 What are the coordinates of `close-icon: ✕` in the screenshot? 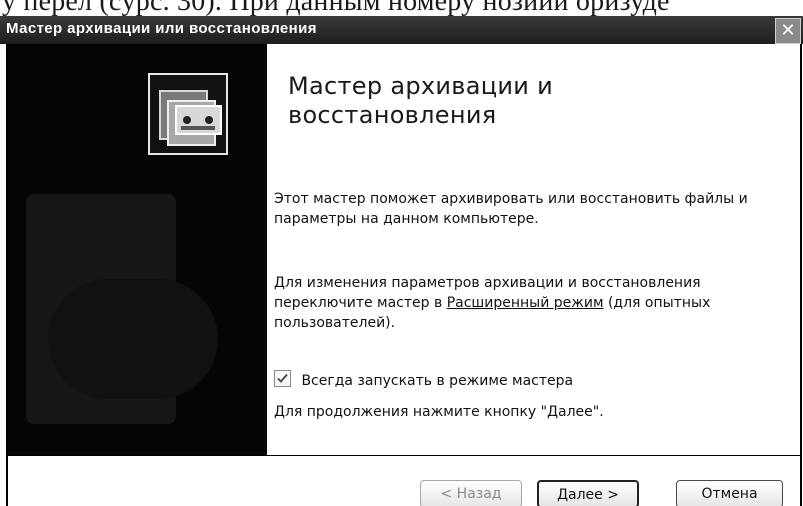 It's located at (788, 30).